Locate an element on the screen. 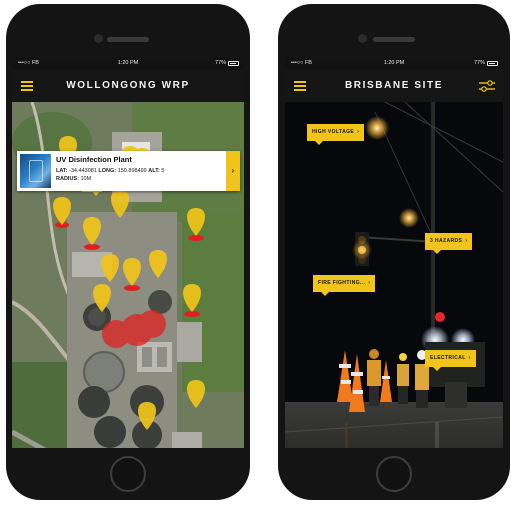  hazard-tag-label: HIGH VOLTAGE is located at coordinates (333, 132).